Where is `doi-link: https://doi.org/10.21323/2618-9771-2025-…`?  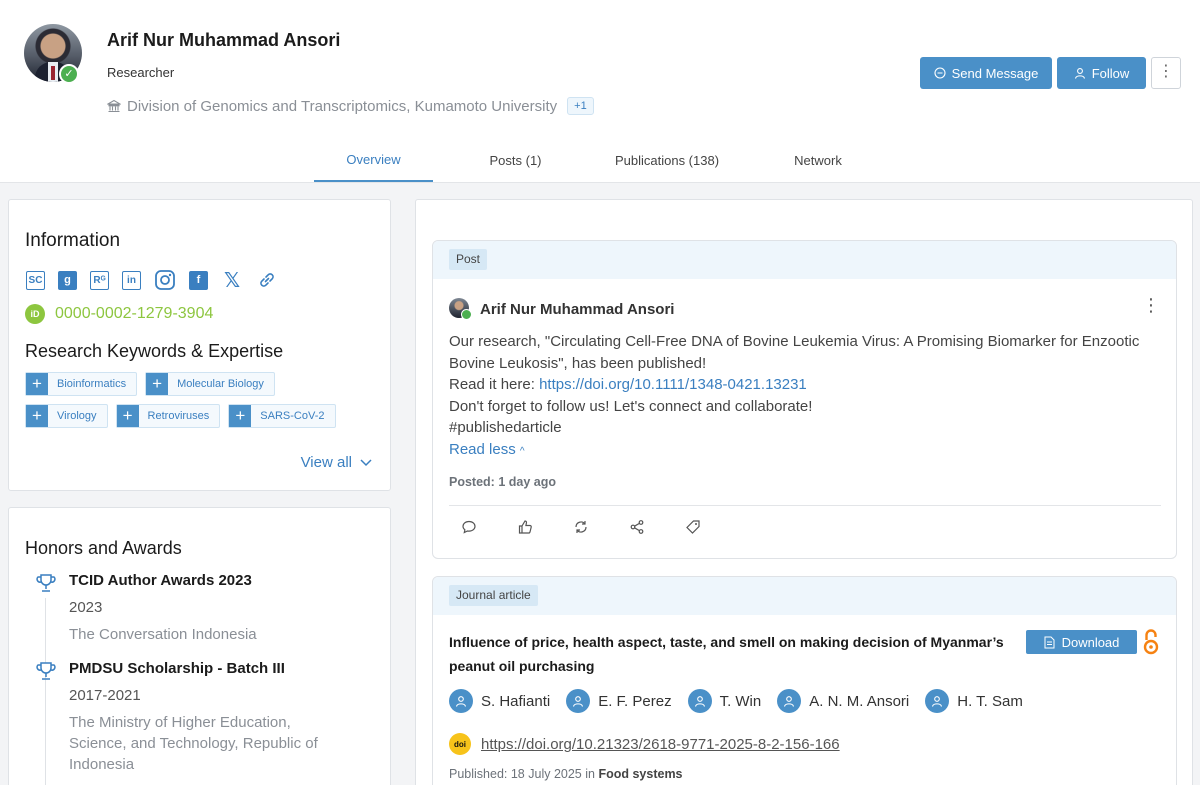 doi-link: https://doi.org/10.21323/2618-9771-2025-… is located at coordinates (660, 744).